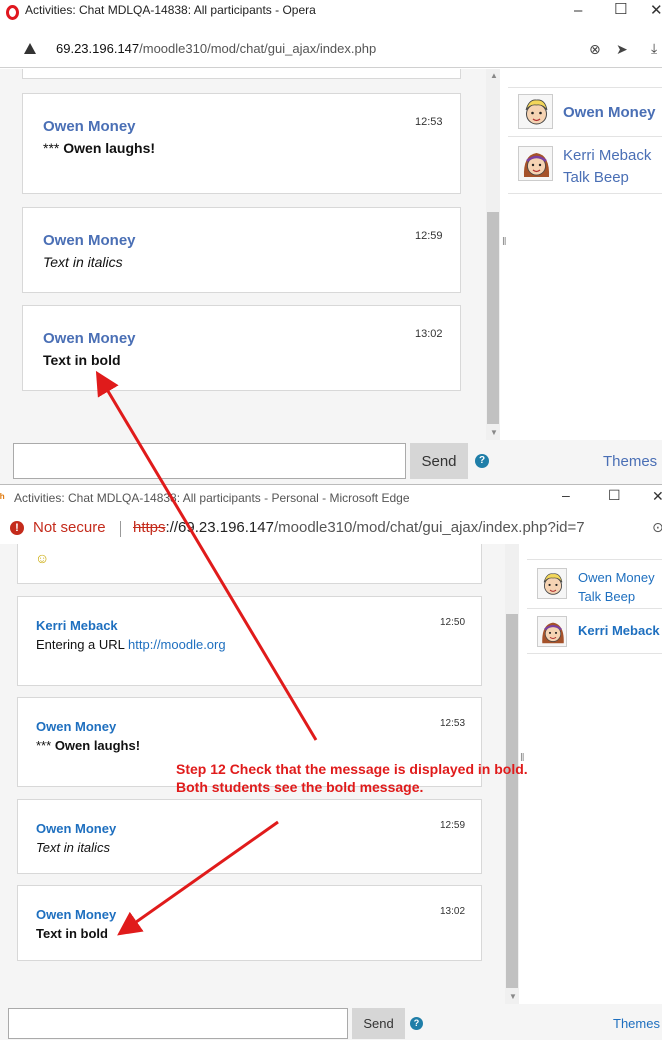 The width and height of the screenshot is (662, 1040). I want to click on smiley-icon: ☺, so click(42, 558).